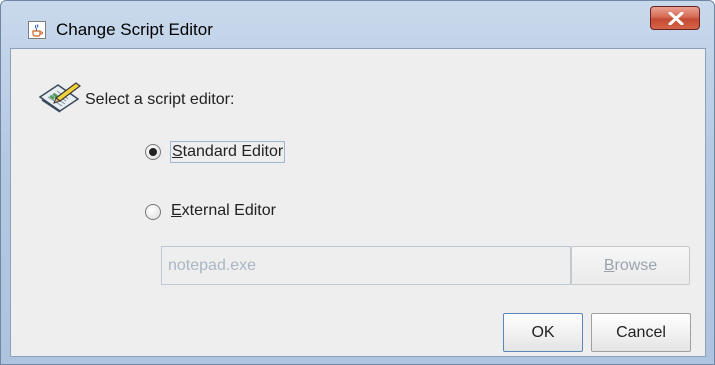 The height and width of the screenshot is (365, 715). Describe the element at coordinates (37, 30) in the screenshot. I see `java-cup-icon` at that location.